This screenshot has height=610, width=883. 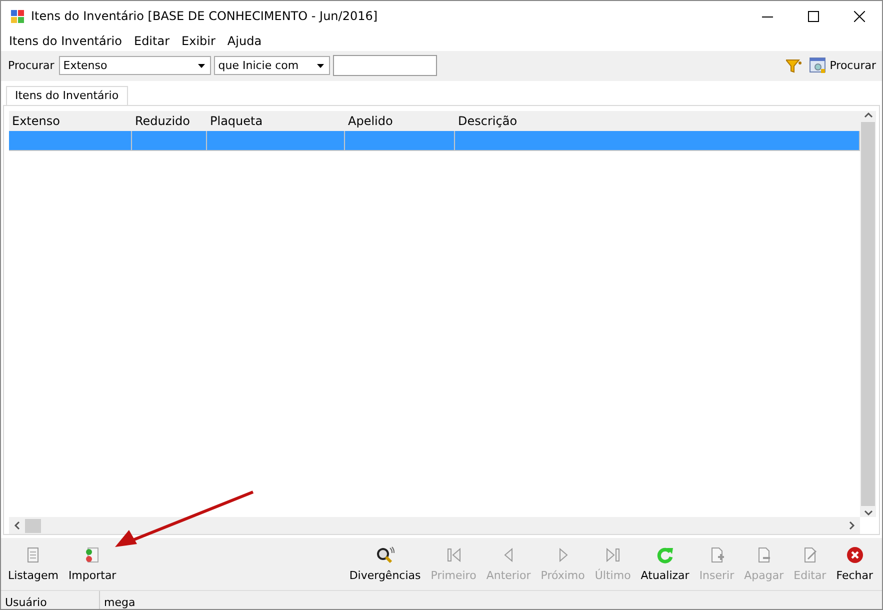 What do you see at coordinates (33, 564) in the screenshot?
I see `toolbar-button: Listagem` at bounding box center [33, 564].